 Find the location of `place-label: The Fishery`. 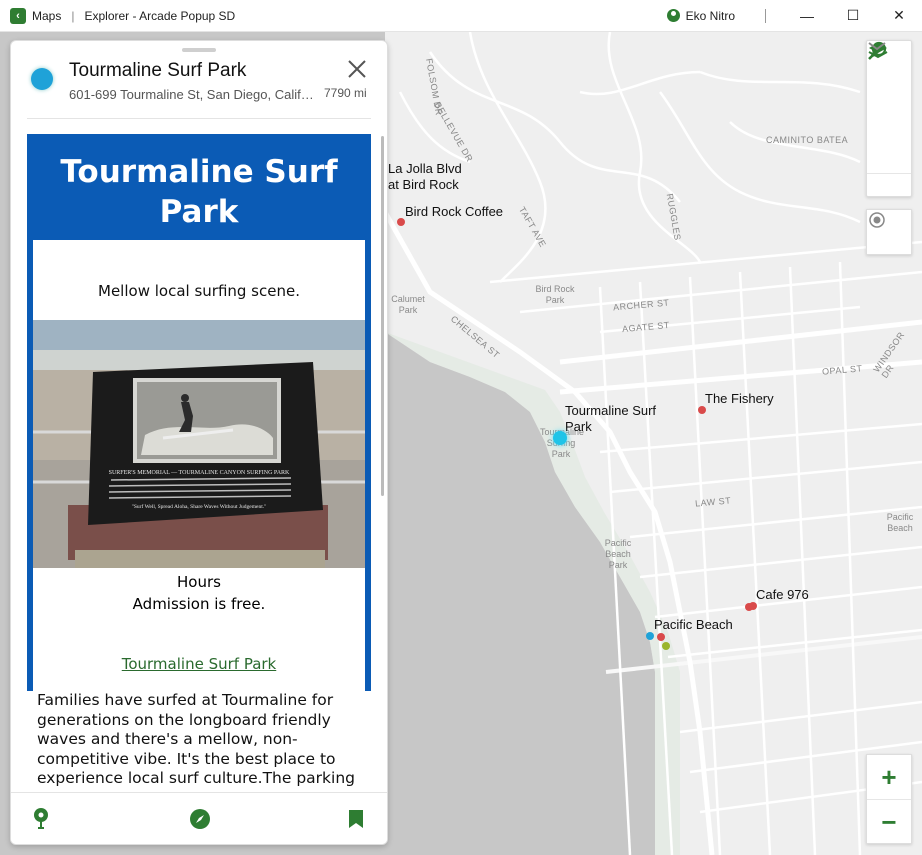

place-label: The Fishery is located at coordinates (739, 398).